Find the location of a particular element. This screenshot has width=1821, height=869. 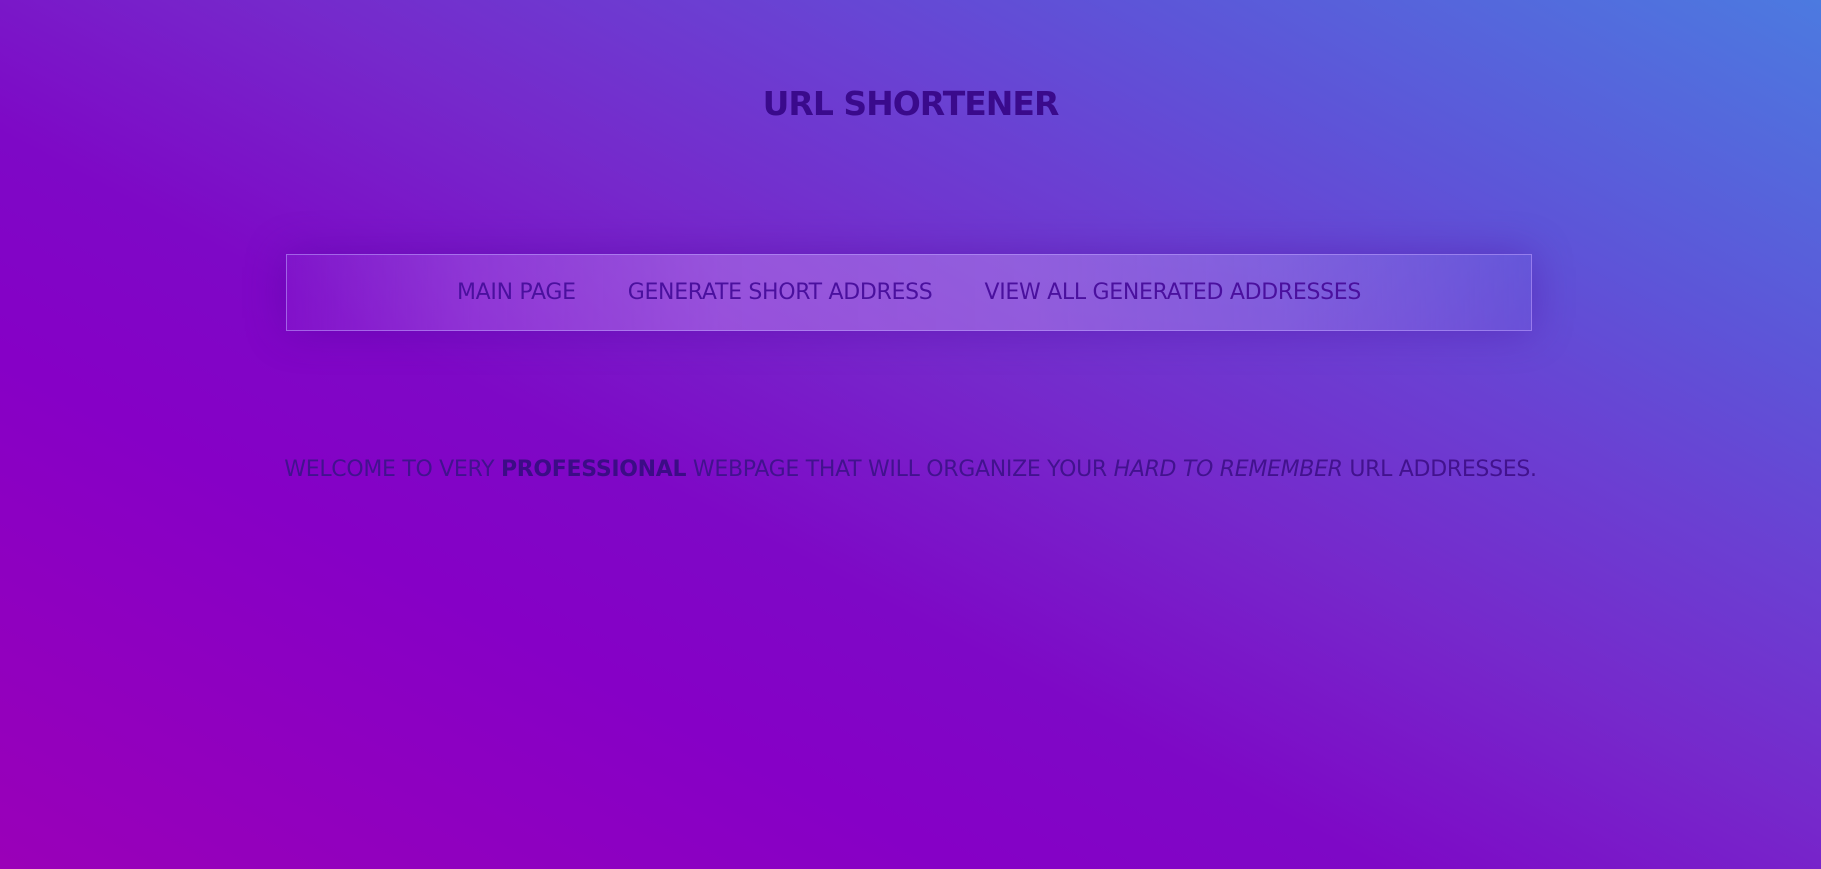

welcome-text-bold: PROFESSIONAL is located at coordinates (593, 469).